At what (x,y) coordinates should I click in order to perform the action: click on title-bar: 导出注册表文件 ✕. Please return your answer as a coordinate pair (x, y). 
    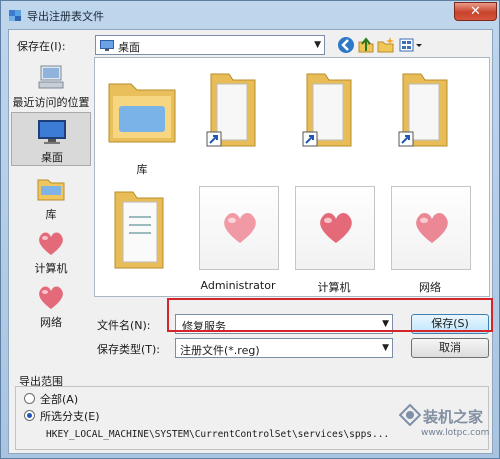
    Looking at the image, I should click on (250, 15).